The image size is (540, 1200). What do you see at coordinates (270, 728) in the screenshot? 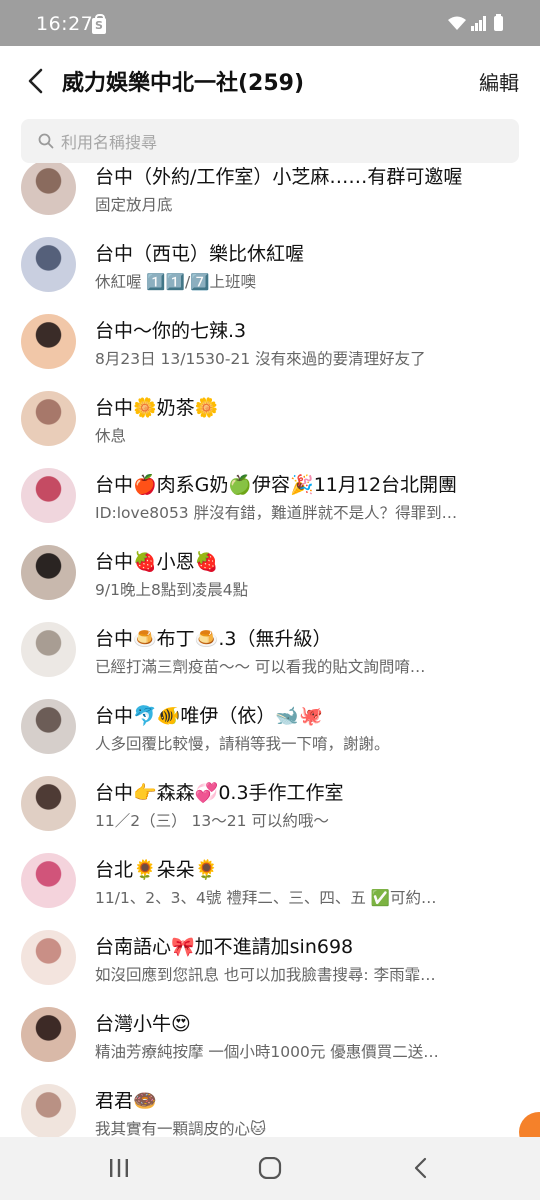
I see `contact-row: 台中🐬🐠唯伊（依）🐋🐙 人多回覆比較慢，請稍等我一下唷，謝謝。` at bounding box center [270, 728].